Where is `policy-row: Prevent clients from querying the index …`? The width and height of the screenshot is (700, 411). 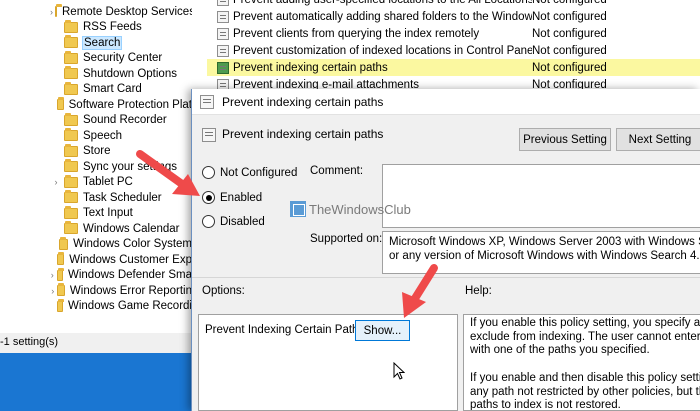
policy-row: Prevent clients from querying the index … is located at coordinates (453, 33).